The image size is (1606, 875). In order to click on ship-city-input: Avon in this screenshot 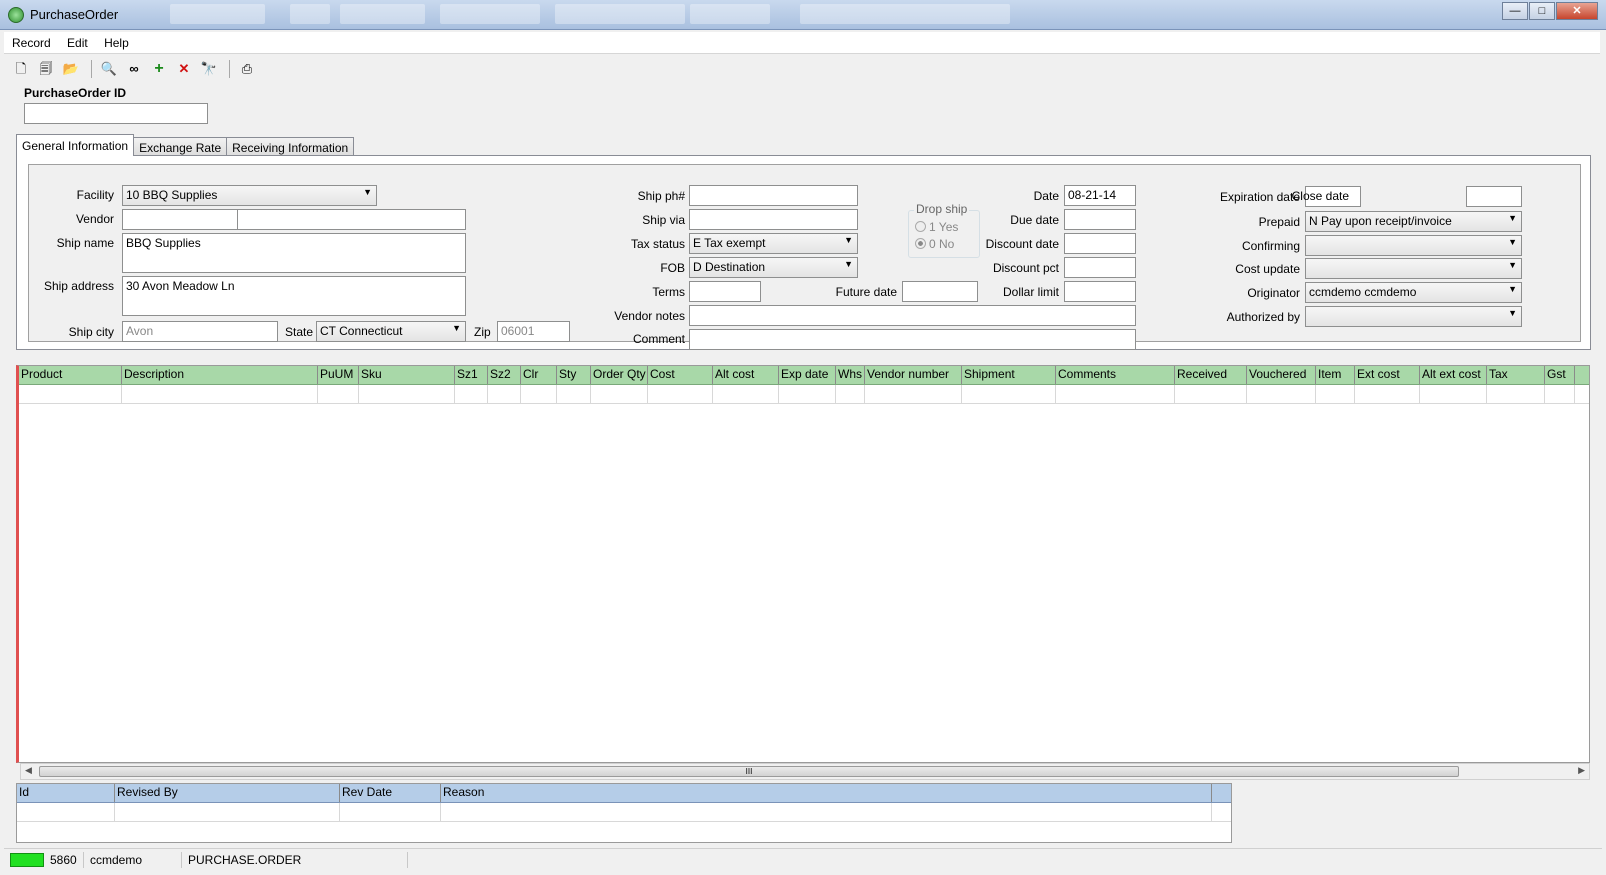, I will do `click(200, 331)`.